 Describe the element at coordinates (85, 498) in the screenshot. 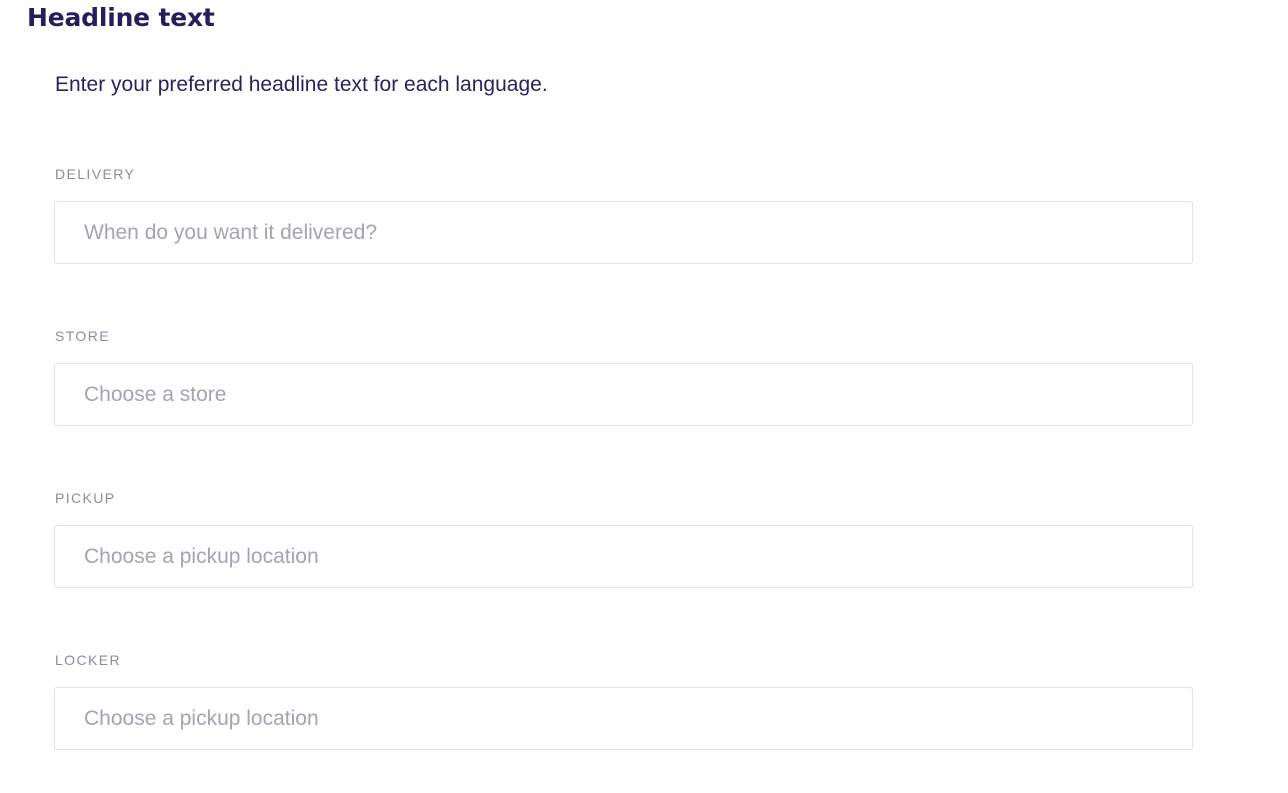

I see `pickup-field-label: PICKUP` at that location.